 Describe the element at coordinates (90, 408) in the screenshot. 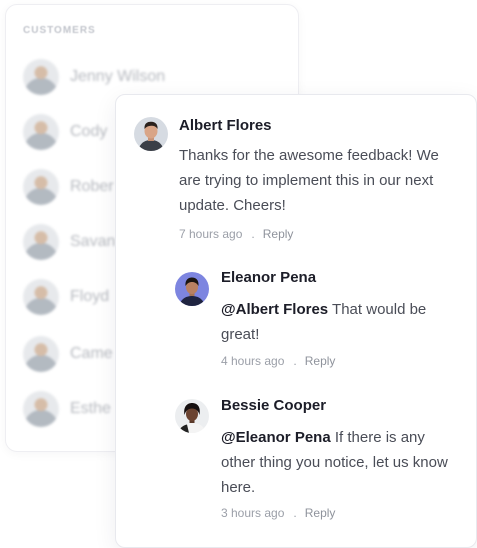

I see `customer-name: Esthe` at that location.